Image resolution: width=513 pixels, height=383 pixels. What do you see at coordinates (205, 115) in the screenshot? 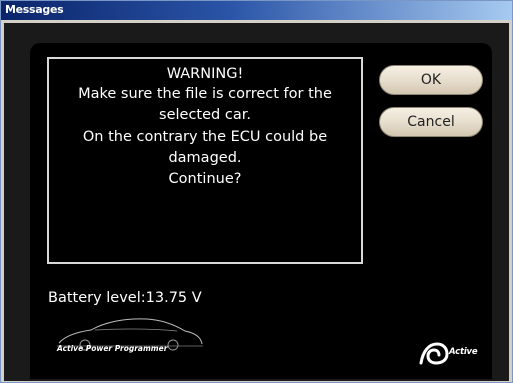
I see `message-line: selected car.` at bounding box center [205, 115].